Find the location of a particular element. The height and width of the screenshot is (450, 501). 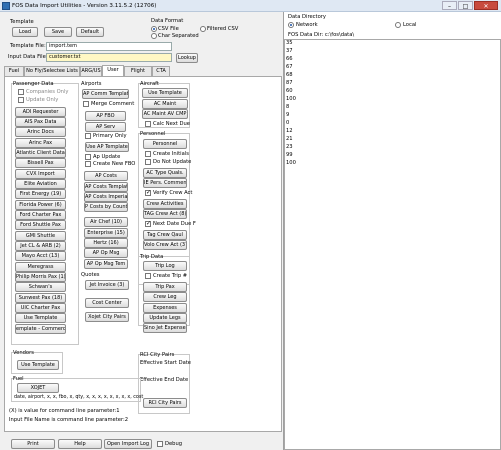

input-file-input: customer.txt is located at coordinates (109, 57).